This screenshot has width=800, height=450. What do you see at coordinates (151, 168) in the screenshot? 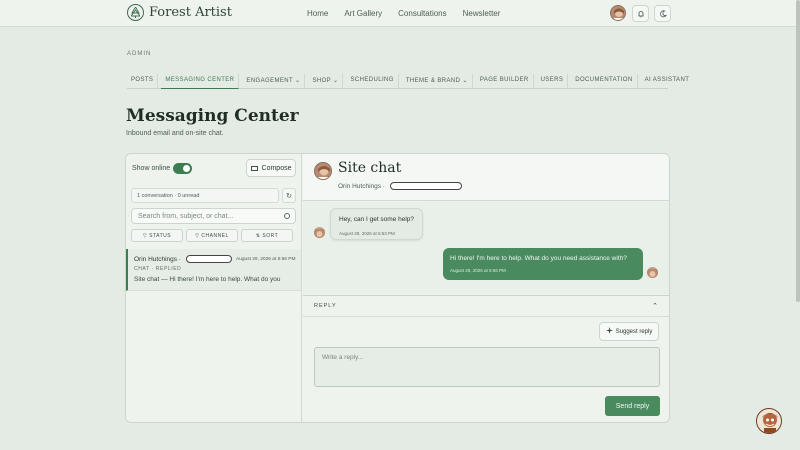
I see `show-online-label: Show online` at bounding box center [151, 168].